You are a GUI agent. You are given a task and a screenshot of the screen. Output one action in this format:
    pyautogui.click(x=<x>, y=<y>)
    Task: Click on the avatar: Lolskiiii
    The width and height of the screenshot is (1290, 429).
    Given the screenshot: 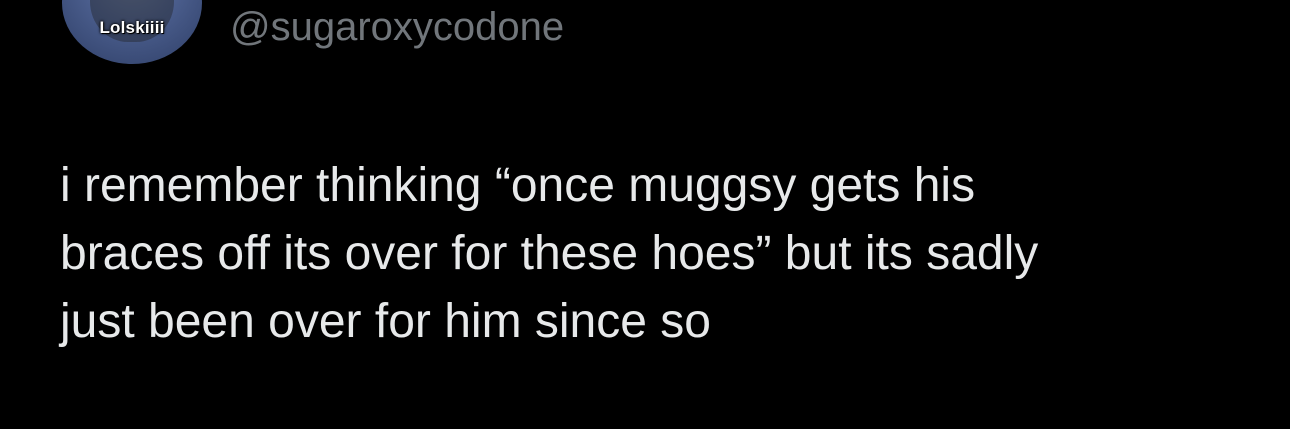 What is the action you would take?
    pyautogui.click(x=132, y=32)
    